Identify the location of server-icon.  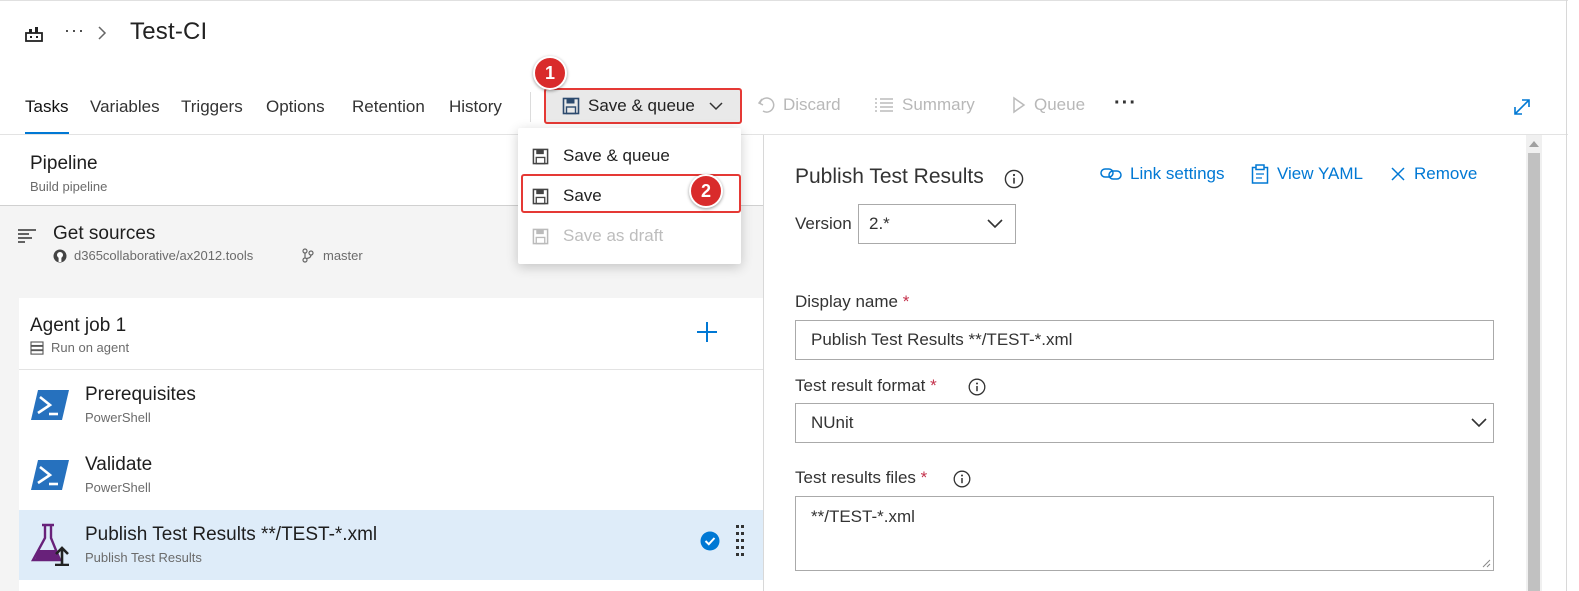
(37, 348).